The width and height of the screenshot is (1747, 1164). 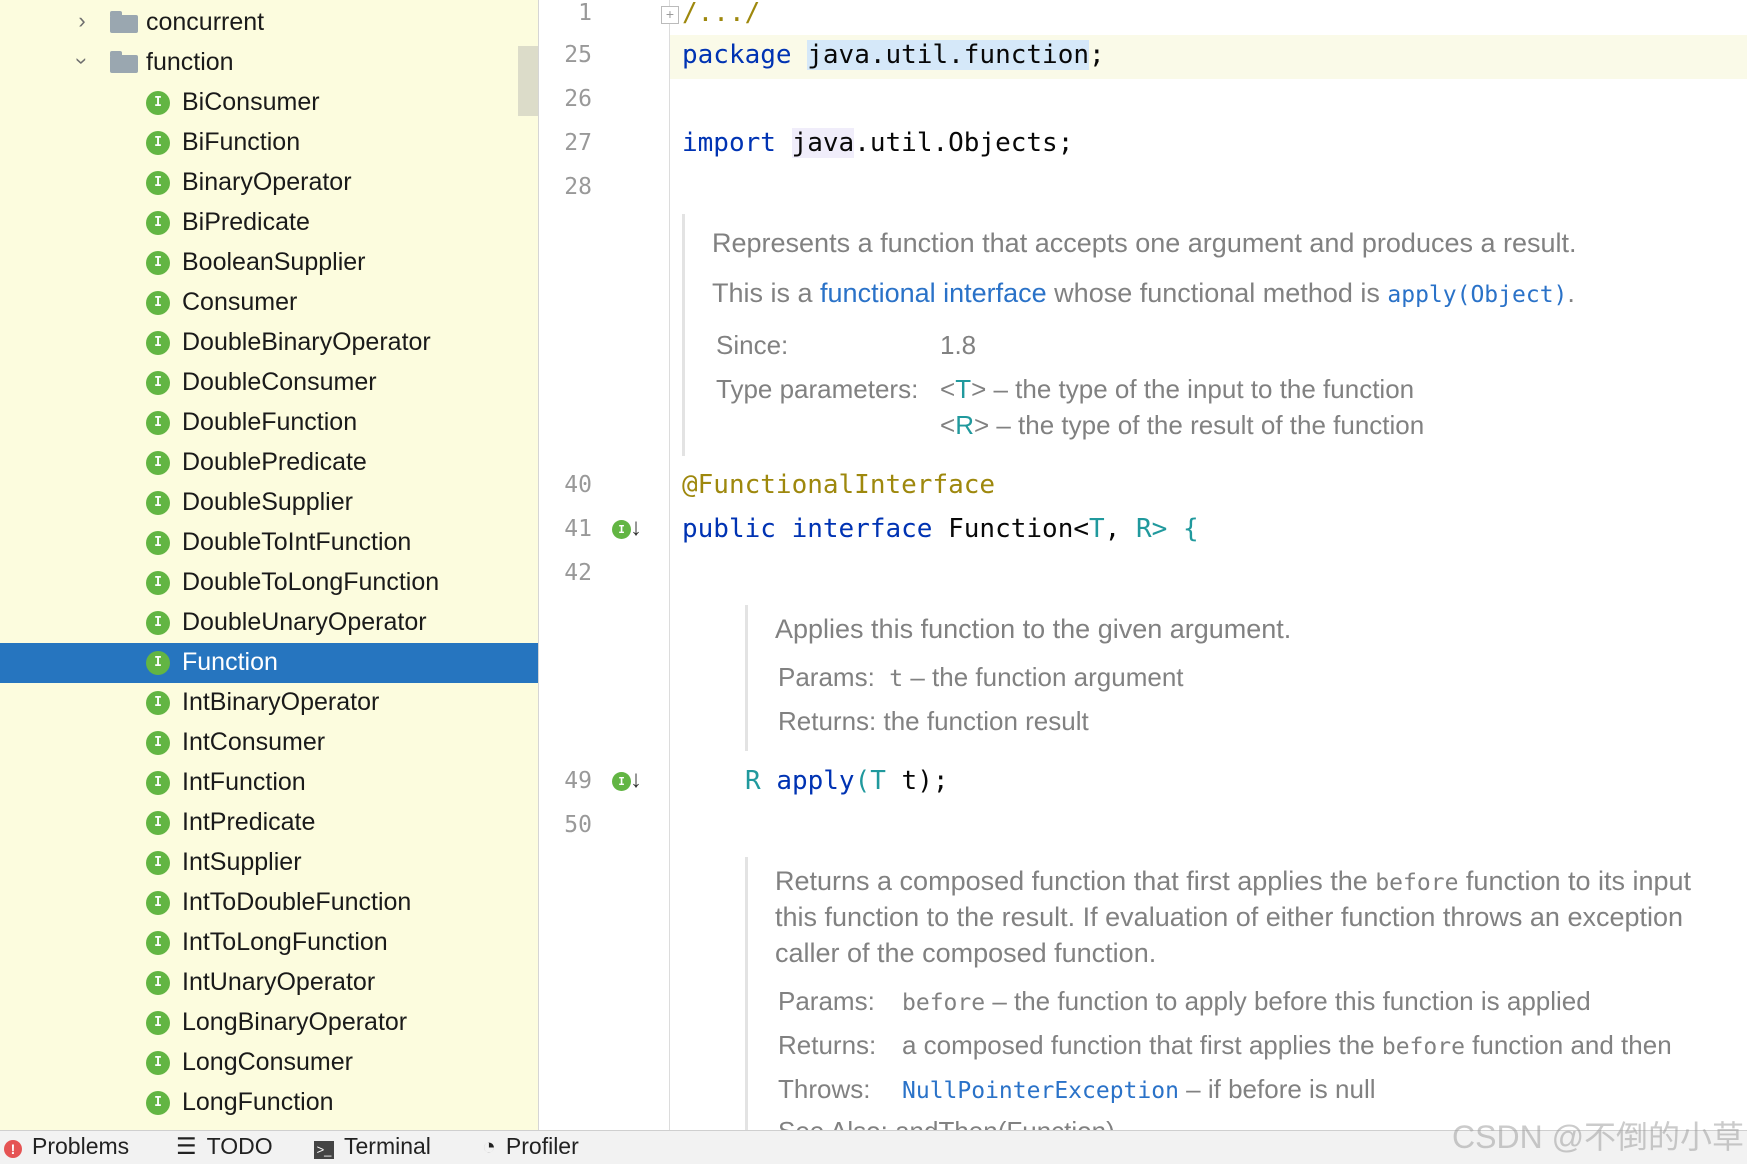 What do you see at coordinates (246, 222) in the screenshot?
I see `tree-item-label: BiPredicate` at bounding box center [246, 222].